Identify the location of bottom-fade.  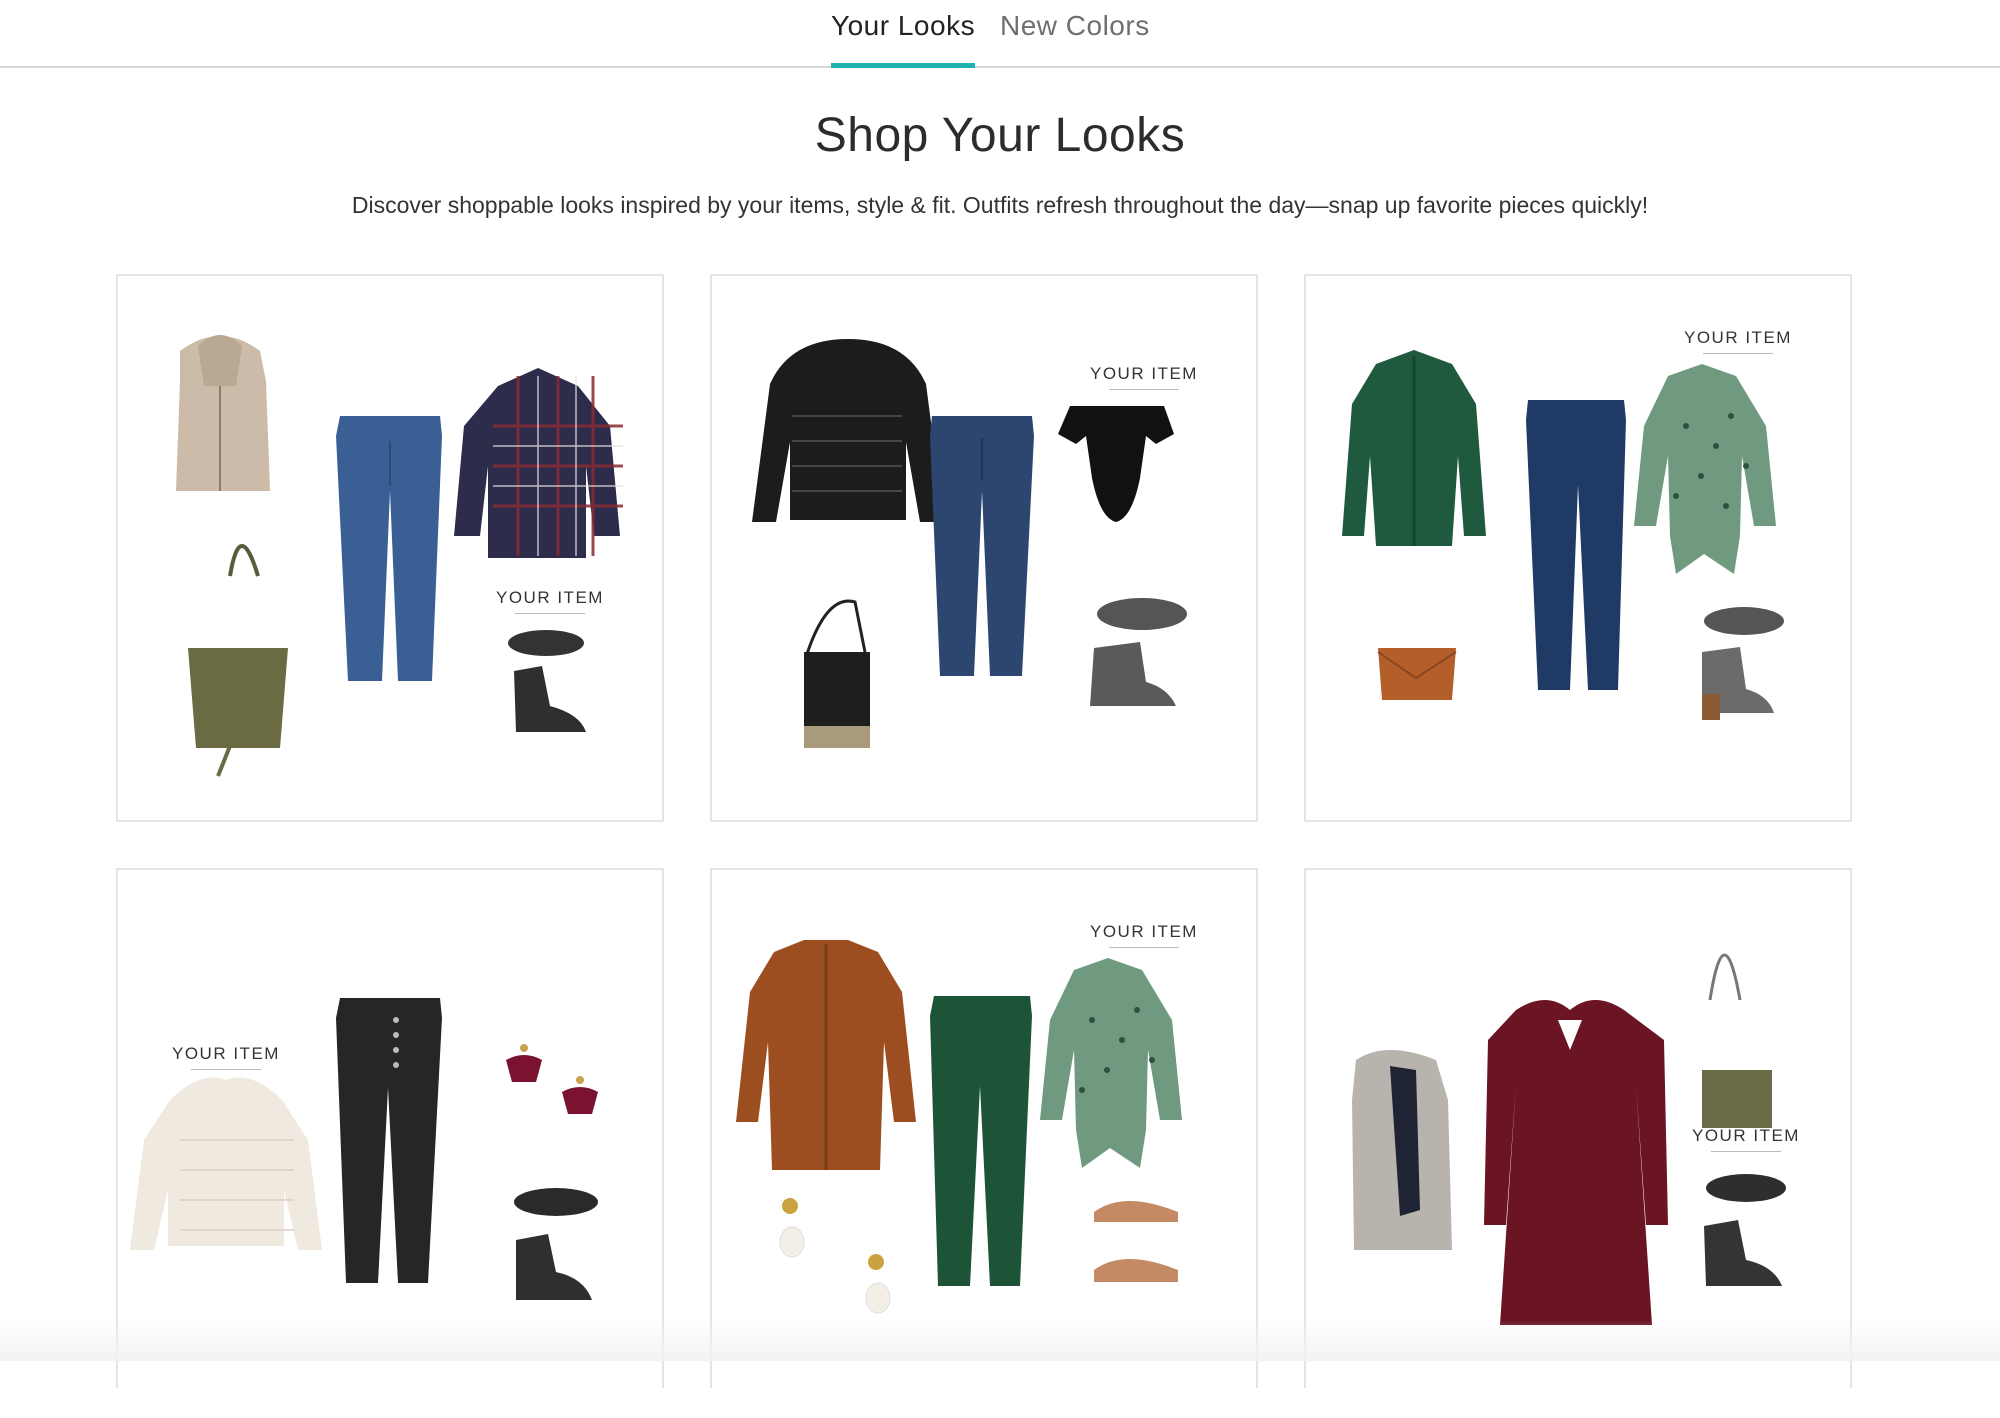
(1000, 1341).